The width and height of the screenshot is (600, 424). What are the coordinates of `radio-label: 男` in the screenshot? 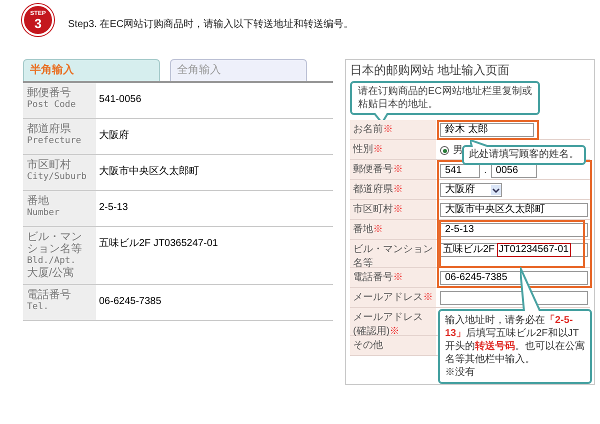 It's located at (458, 151).